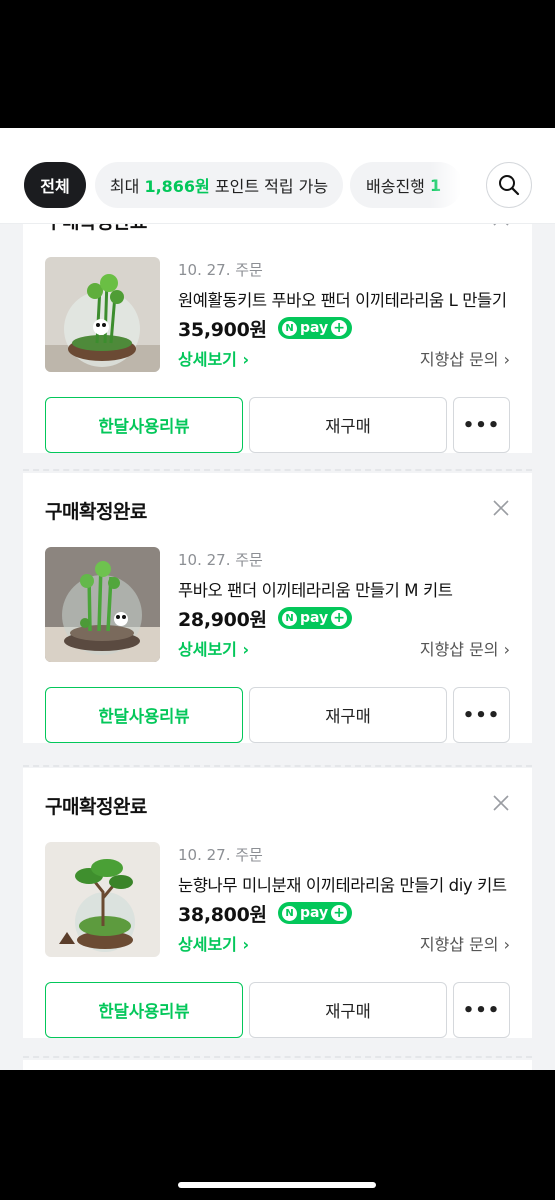  Describe the element at coordinates (277, 1185) in the screenshot. I see `home-indicator` at that location.